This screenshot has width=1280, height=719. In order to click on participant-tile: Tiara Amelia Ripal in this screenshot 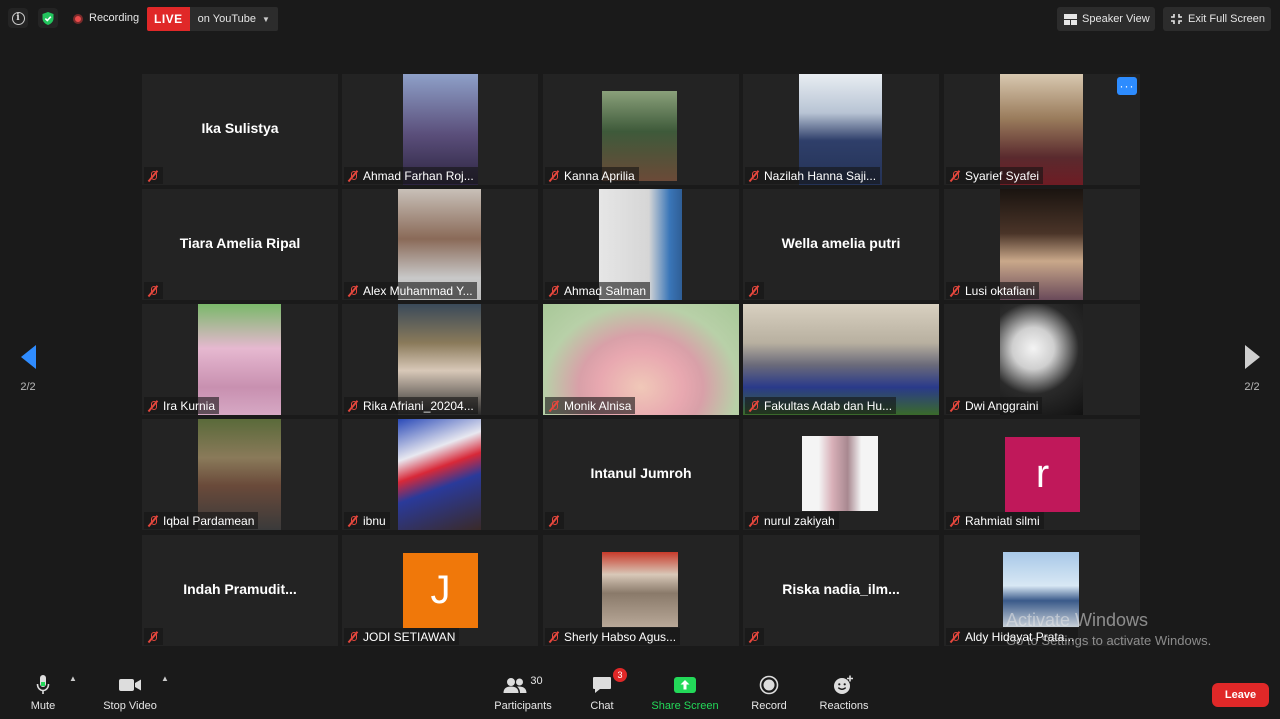, I will do `click(240, 244)`.